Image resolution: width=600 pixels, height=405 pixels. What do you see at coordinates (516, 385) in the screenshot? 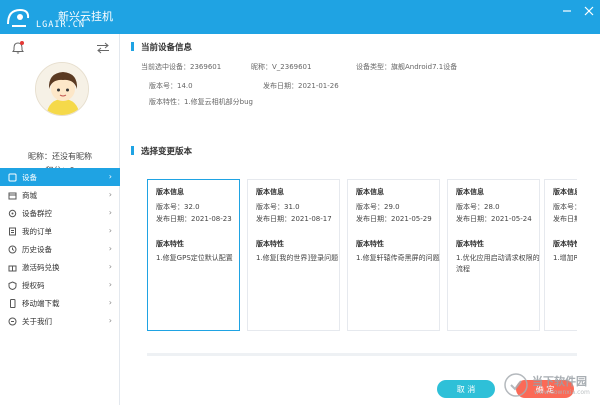
I see `watermark-logo-icon` at bounding box center [516, 385].